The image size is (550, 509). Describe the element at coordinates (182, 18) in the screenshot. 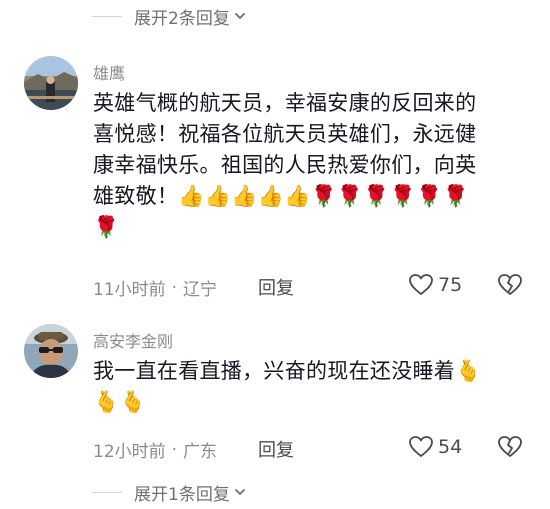

I see `expand-replies-label: 展开2条回复` at that location.